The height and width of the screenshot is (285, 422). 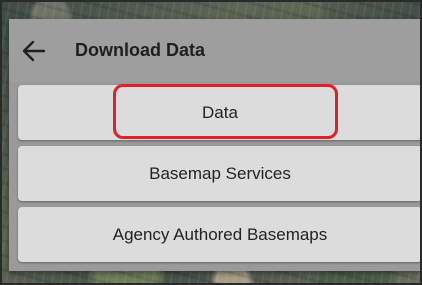 What do you see at coordinates (140, 50) in the screenshot?
I see `dialog-title: Download Data` at bounding box center [140, 50].